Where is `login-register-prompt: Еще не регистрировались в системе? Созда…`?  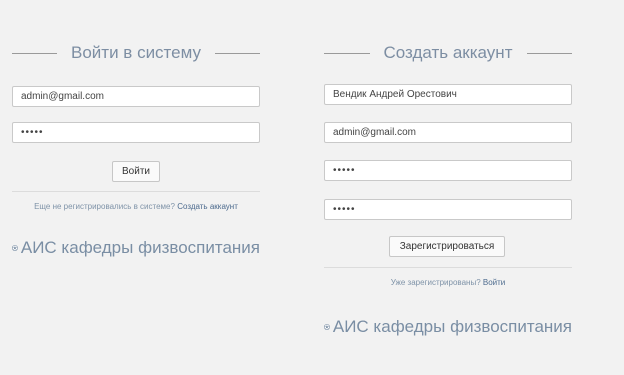
login-register-prompt: Еще не регистрировались в системе? Созда… is located at coordinates (136, 206).